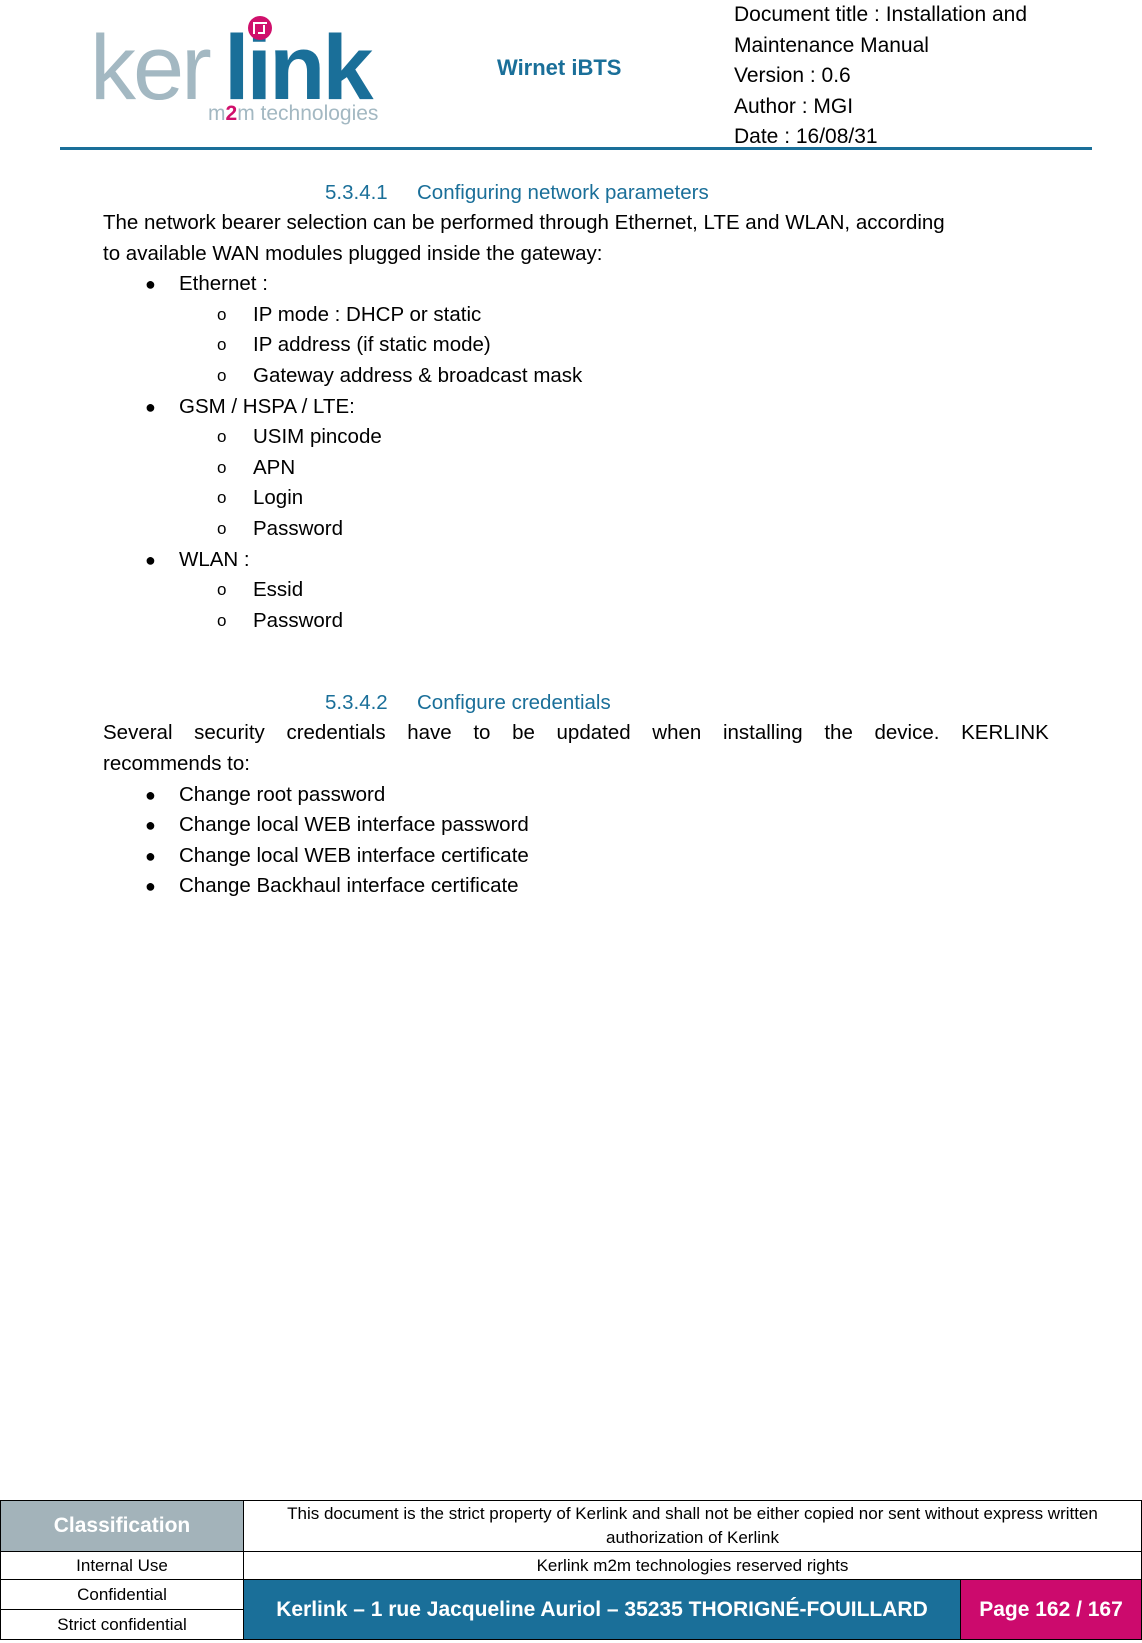 The width and height of the screenshot is (1142, 1643). I want to click on reserved-rights: Kerlink m2m technologies reserved rights, so click(692, 1565).